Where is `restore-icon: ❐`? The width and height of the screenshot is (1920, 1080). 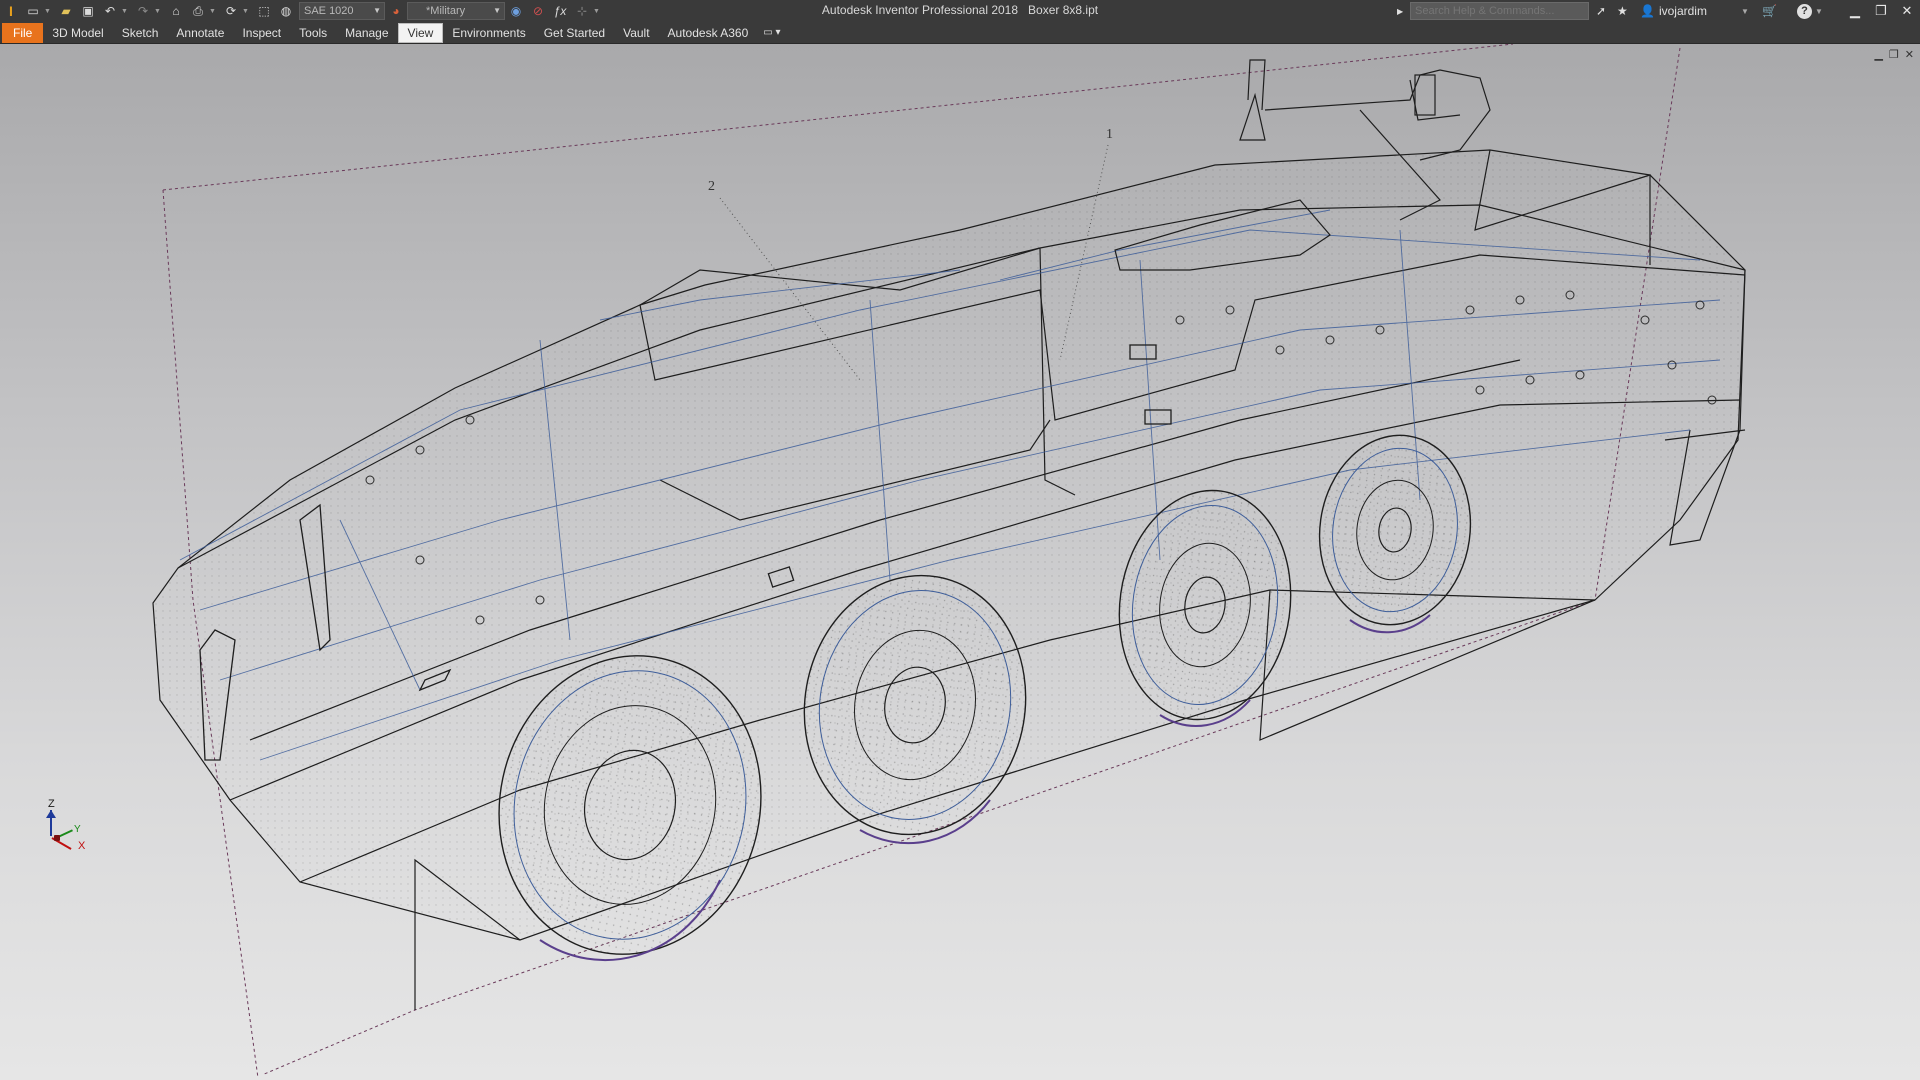 restore-icon: ❐ is located at coordinates (1881, 11).